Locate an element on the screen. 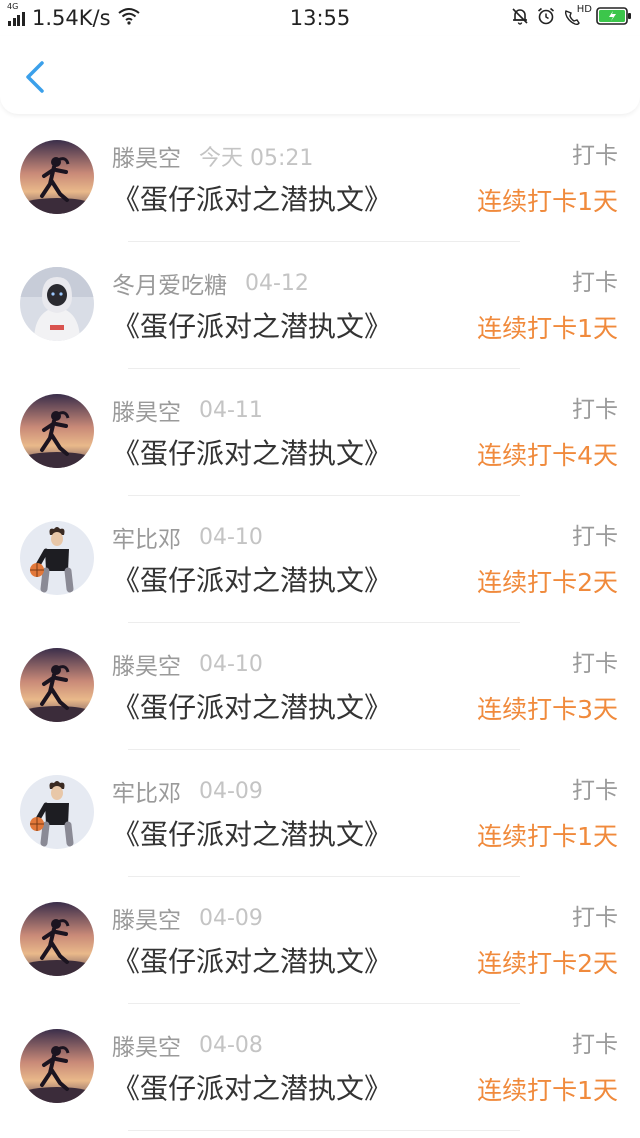  meta-line: 牢比邓 04-10 is located at coordinates (187, 537).